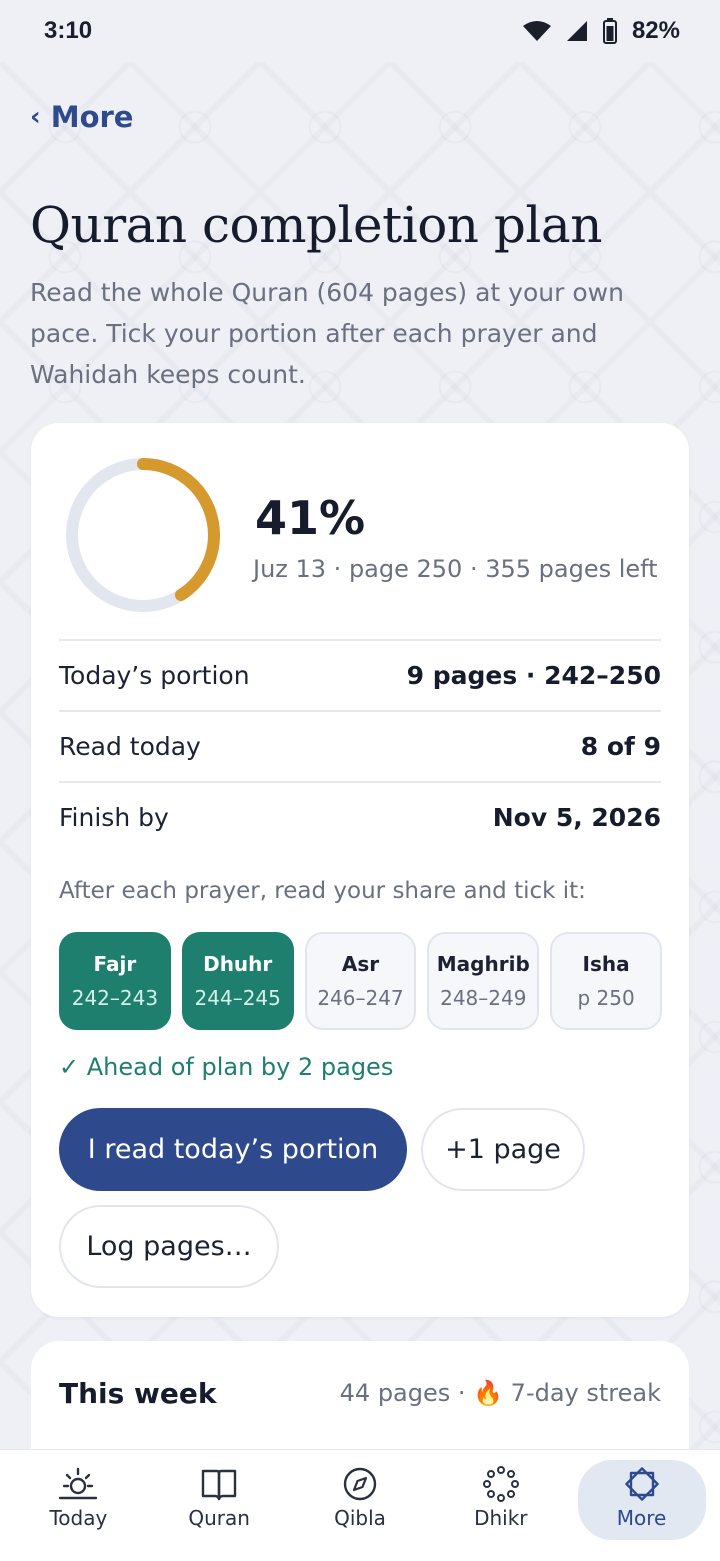 This screenshot has height=1561, width=720. What do you see at coordinates (500, 1484) in the screenshot?
I see `beads-icon` at bounding box center [500, 1484].